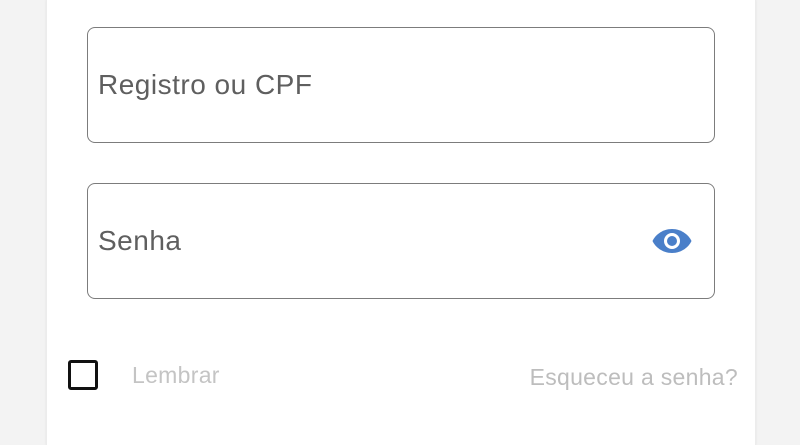  I want to click on remember-checkbox, so click(83, 375).